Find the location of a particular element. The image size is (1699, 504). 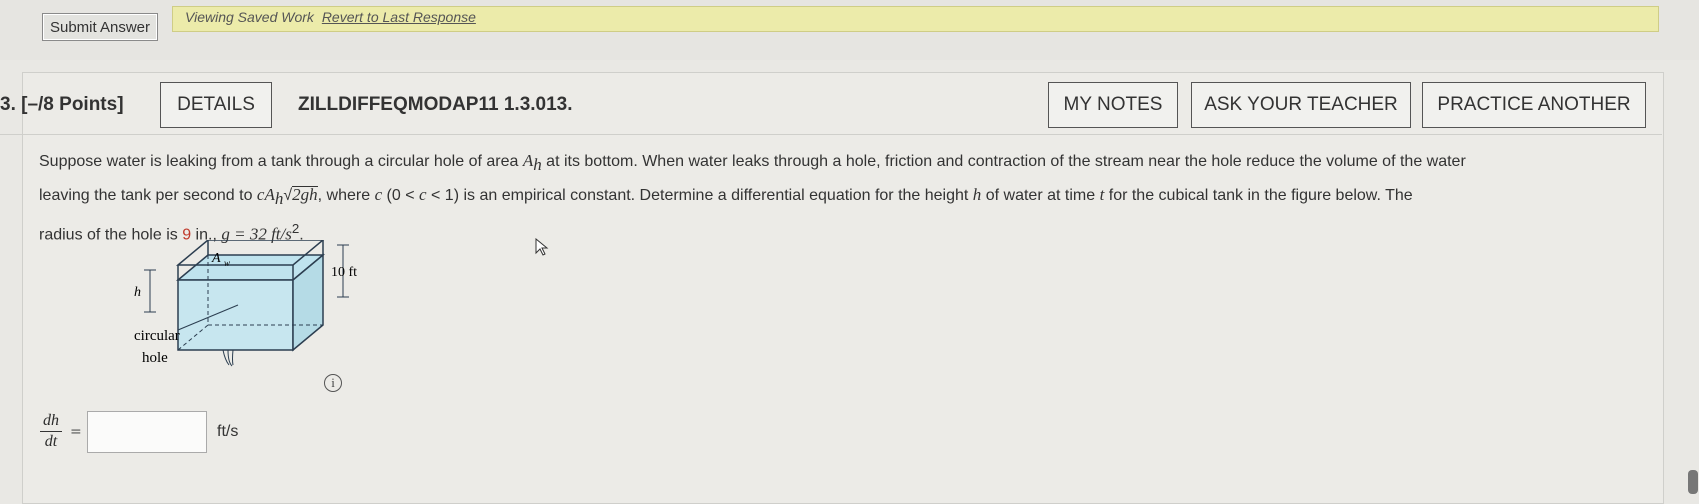

question-code: ZILLDIFFEQMODAP11 1.3.013. is located at coordinates (435, 104).